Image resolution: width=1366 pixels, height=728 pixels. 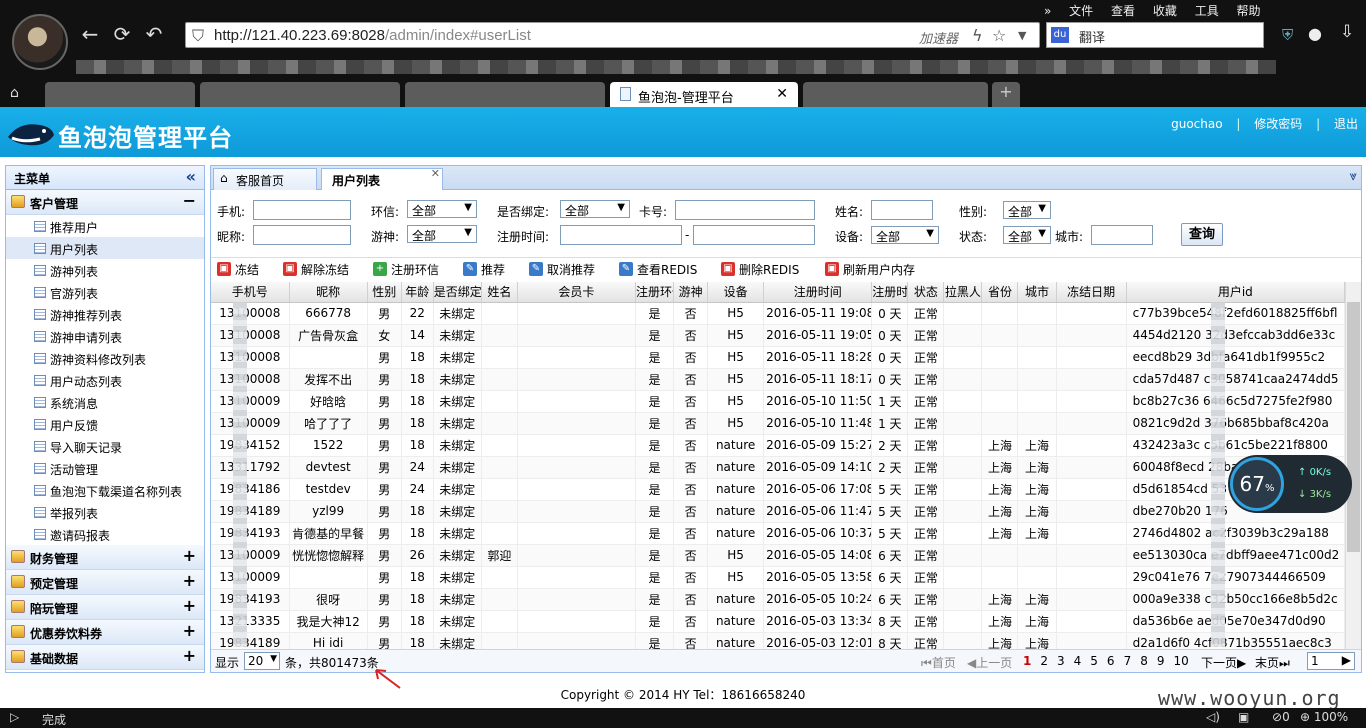 What do you see at coordinates (105, 292) in the screenshot?
I see `sidebar-item: 官游列表` at bounding box center [105, 292].